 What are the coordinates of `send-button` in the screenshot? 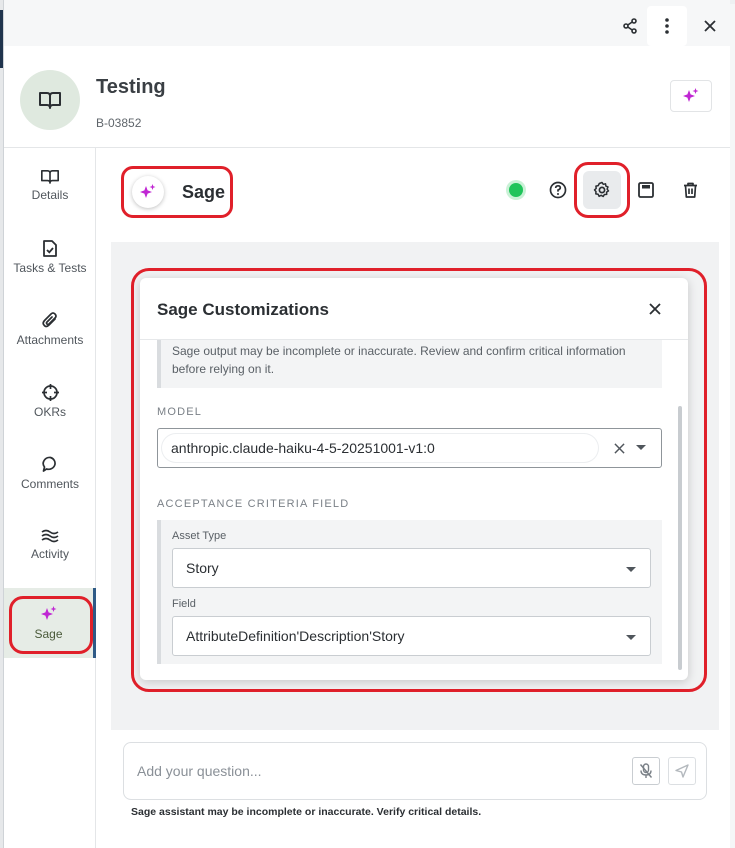 It's located at (682, 771).